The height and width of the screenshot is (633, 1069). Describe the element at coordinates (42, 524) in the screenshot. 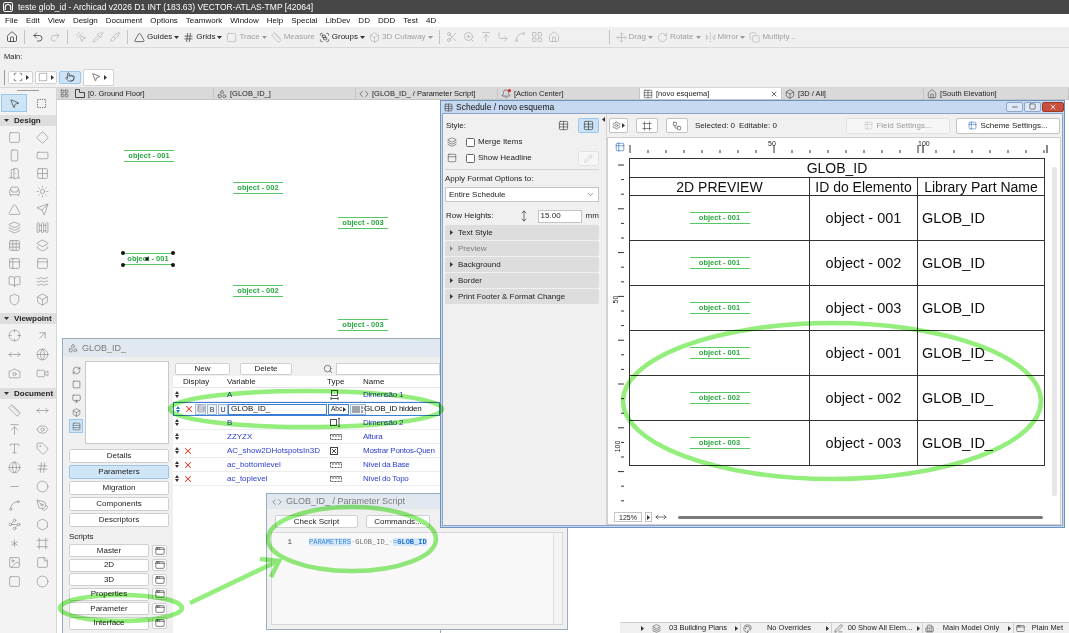

I see `hexagon-icon` at that location.